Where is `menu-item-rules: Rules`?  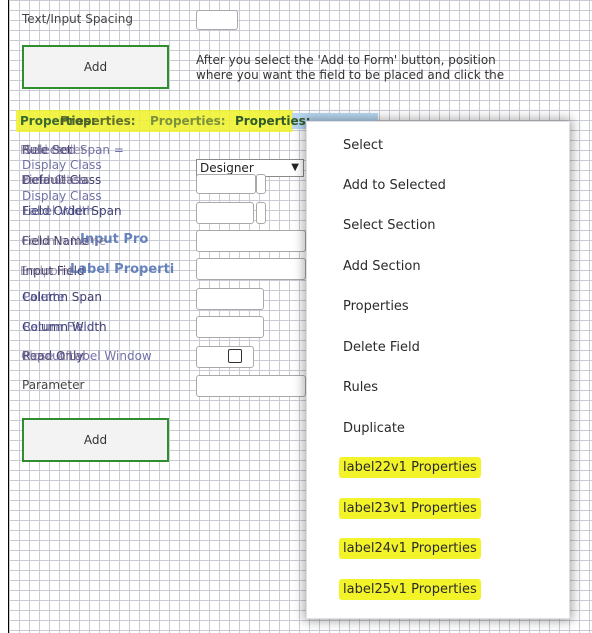 menu-item-rules: Rules is located at coordinates (360, 387).